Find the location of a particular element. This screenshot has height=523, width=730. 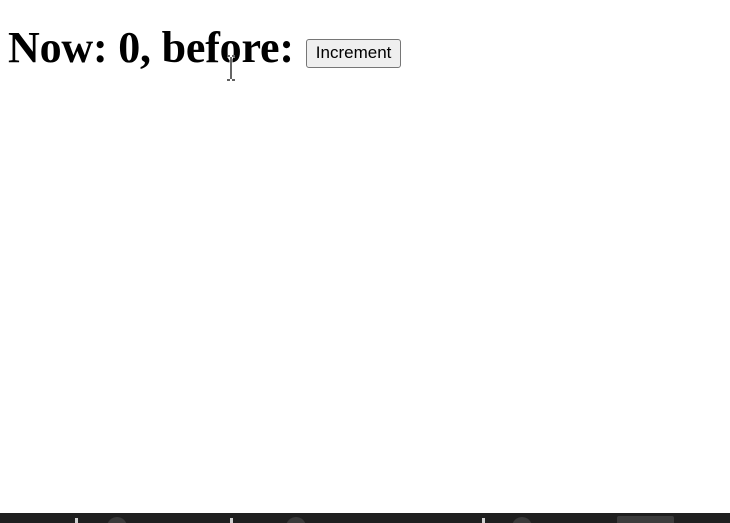

app-content: Now: 0, before: Increment is located at coordinates (205, 48).